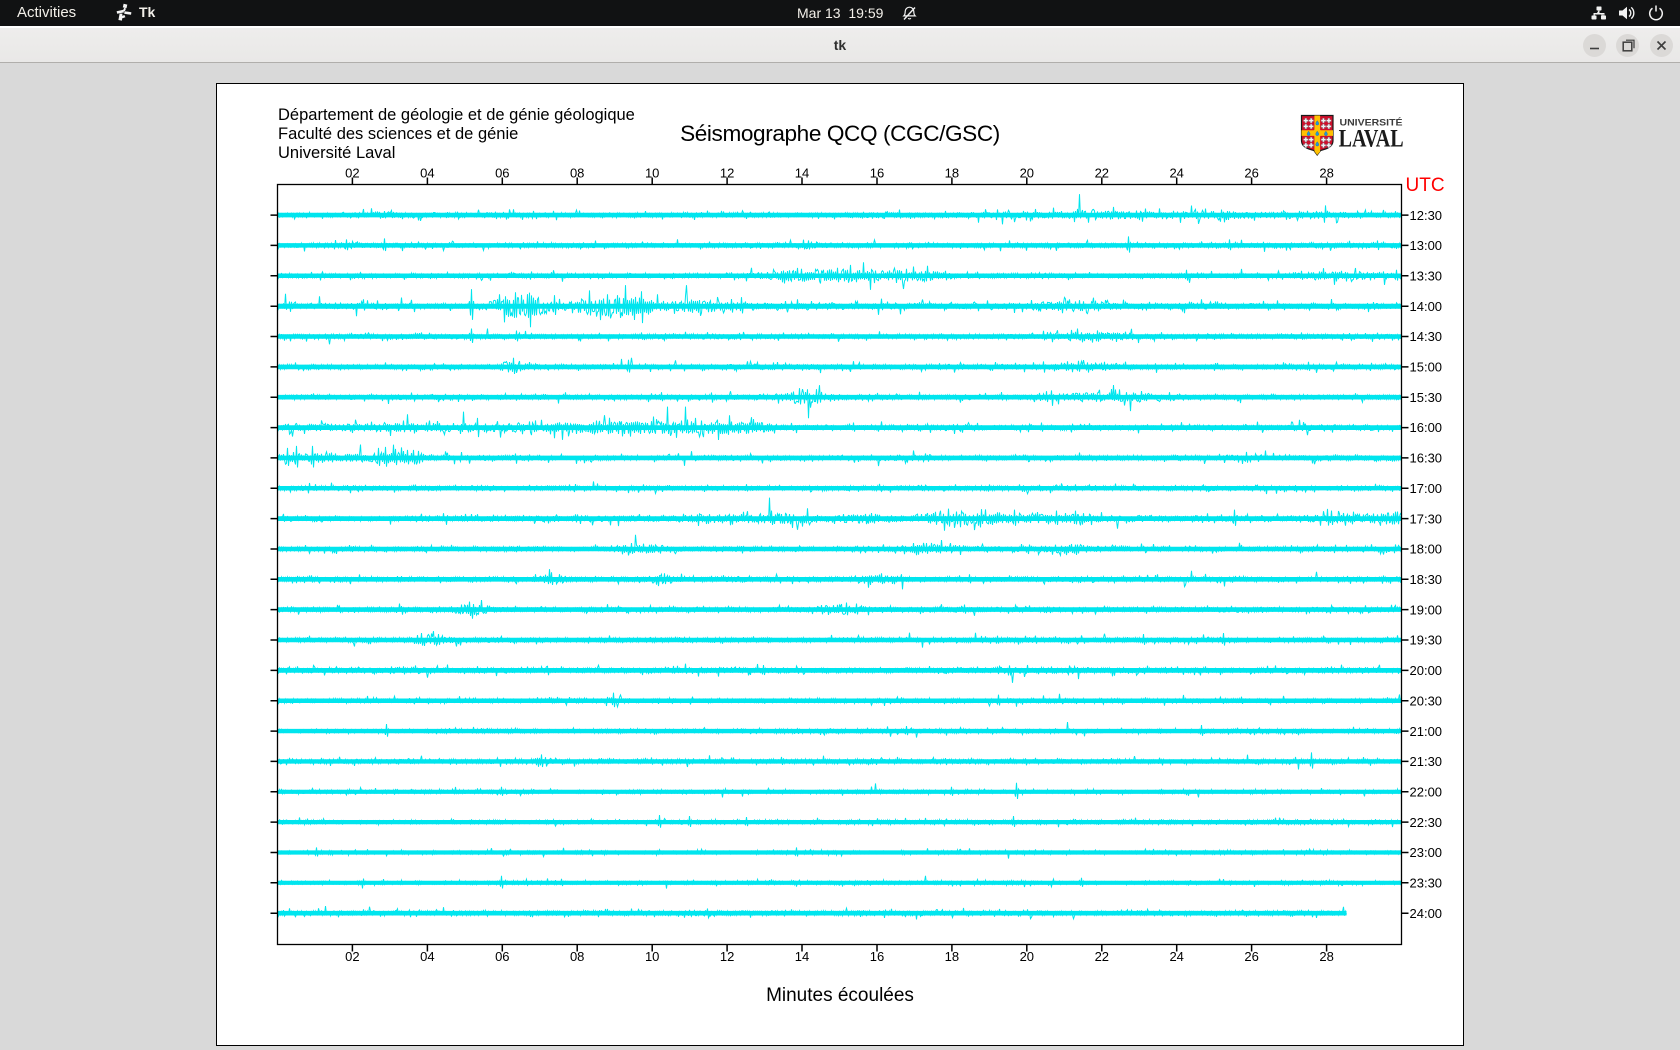  I want to click on svg-text: 19:30, so click(1426, 640).